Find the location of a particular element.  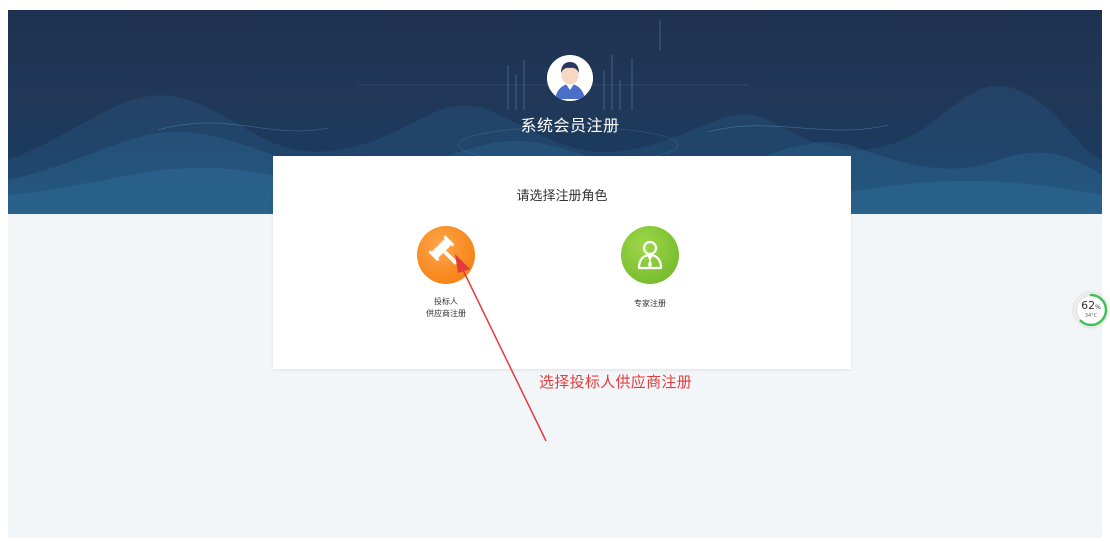

bidder-label: 投标人 供应商注册 is located at coordinates (446, 308).